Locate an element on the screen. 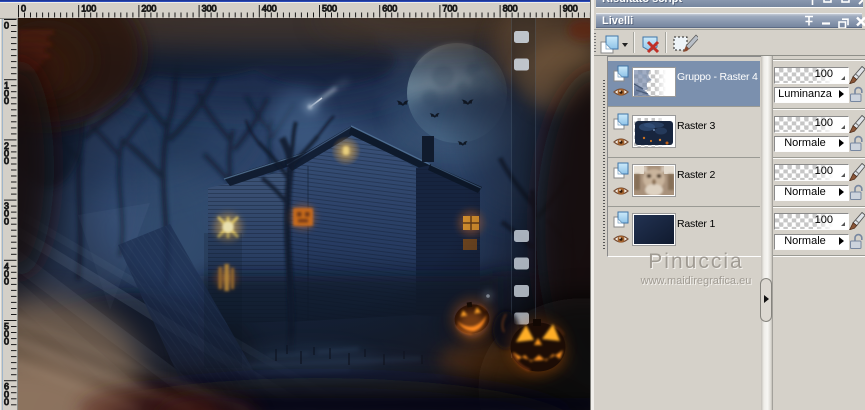  svg-text: 800 is located at coordinates (510, 9).